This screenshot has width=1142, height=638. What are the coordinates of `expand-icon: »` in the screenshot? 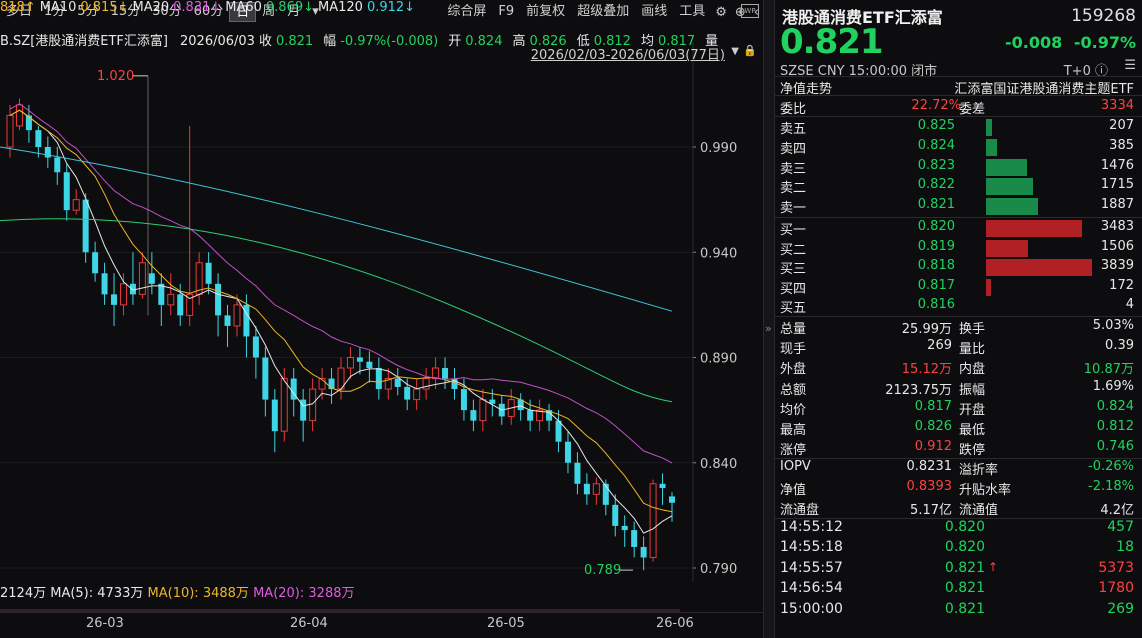 It's located at (768, 328).